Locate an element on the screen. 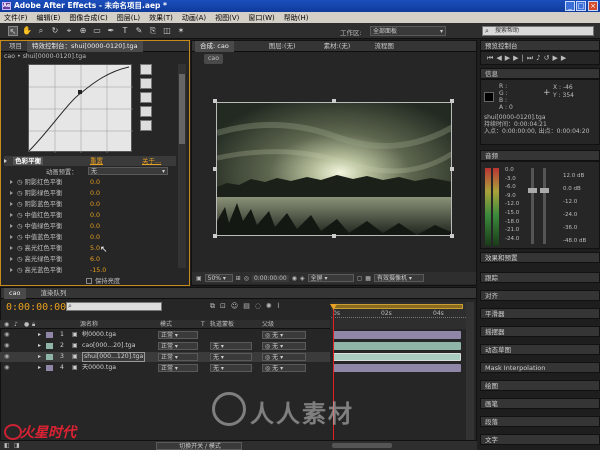  layer-duration-bar is located at coordinates (397, 357).